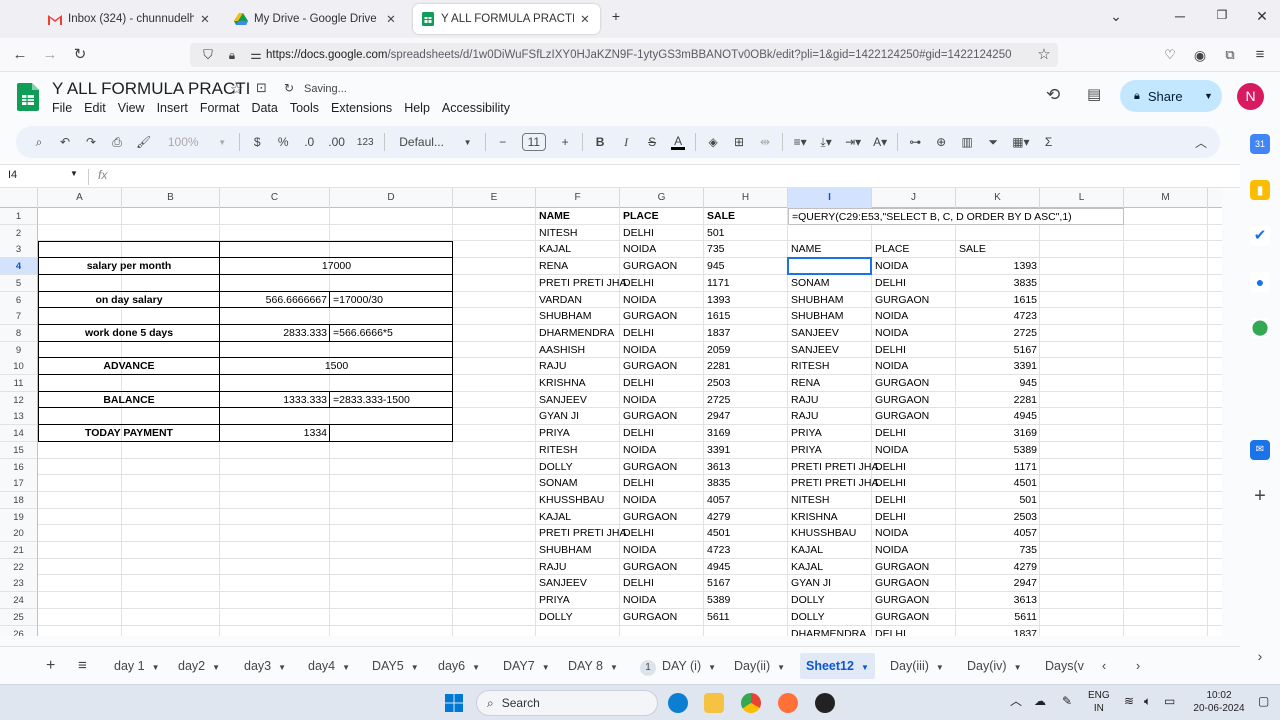  Describe the element at coordinates (80, 55) in the screenshot. I see `reload-icon: ↻` at that location.